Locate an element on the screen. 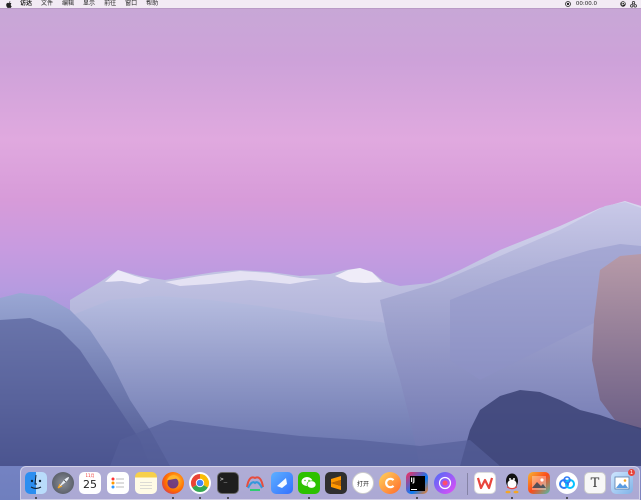  calendar-day: 25 is located at coordinates (90, 484).